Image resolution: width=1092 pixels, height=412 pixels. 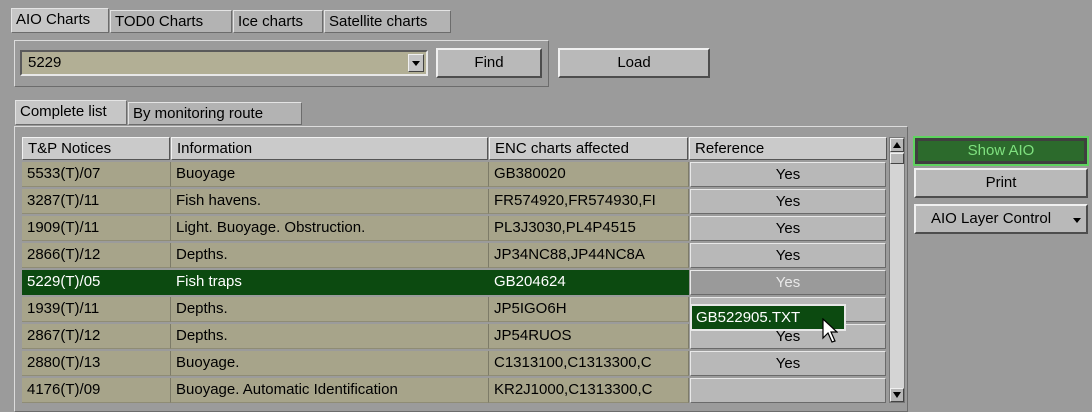 What do you see at coordinates (96, 228) in the screenshot?
I see `cell-notice: 1909(T)/11` at bounding box center [96, 228].